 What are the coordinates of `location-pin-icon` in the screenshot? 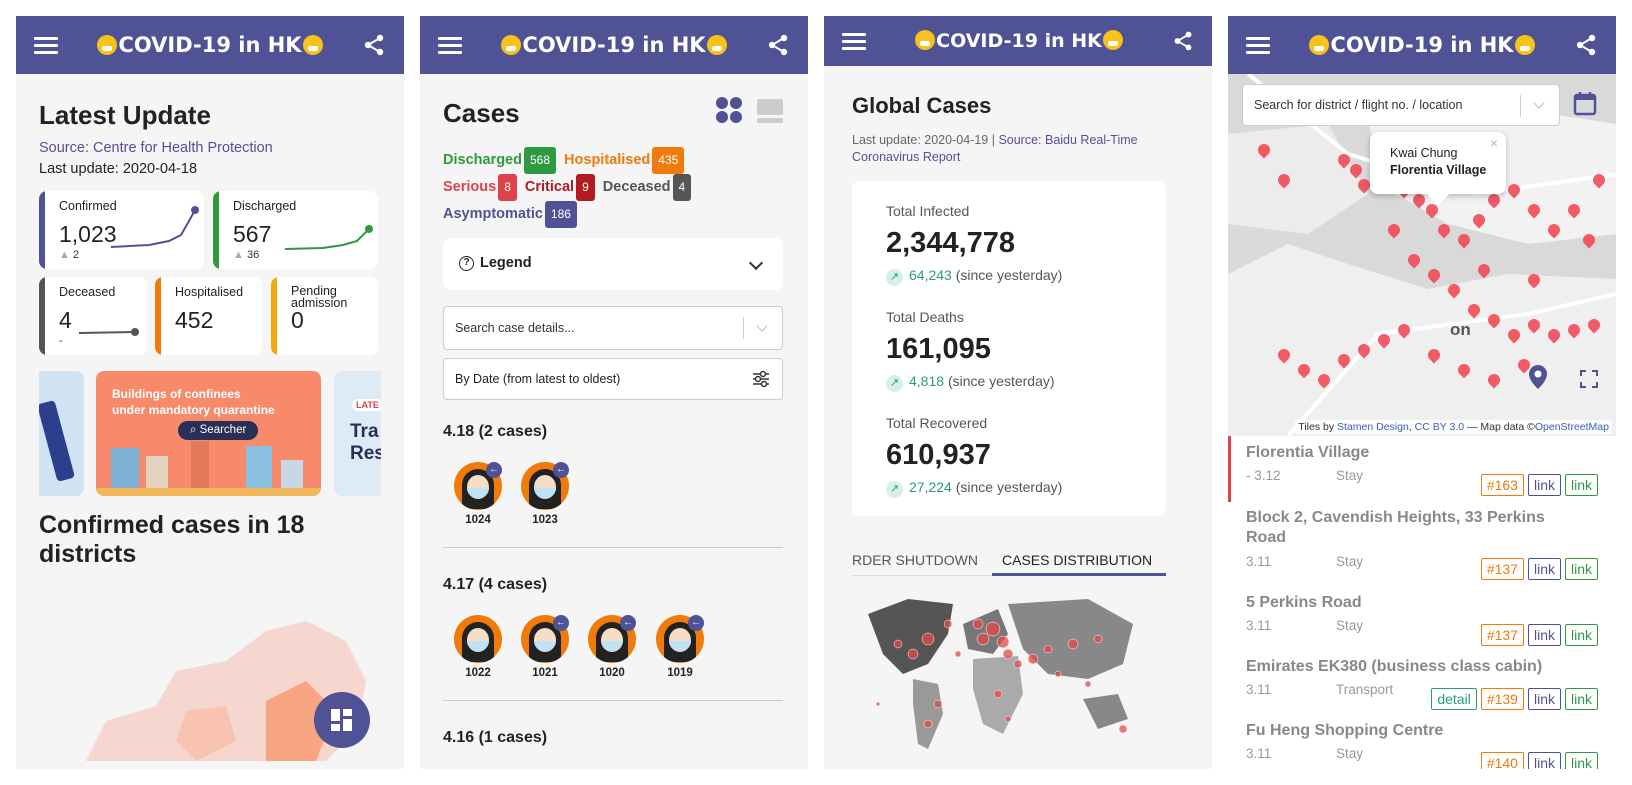 It's located at (1538, 377).